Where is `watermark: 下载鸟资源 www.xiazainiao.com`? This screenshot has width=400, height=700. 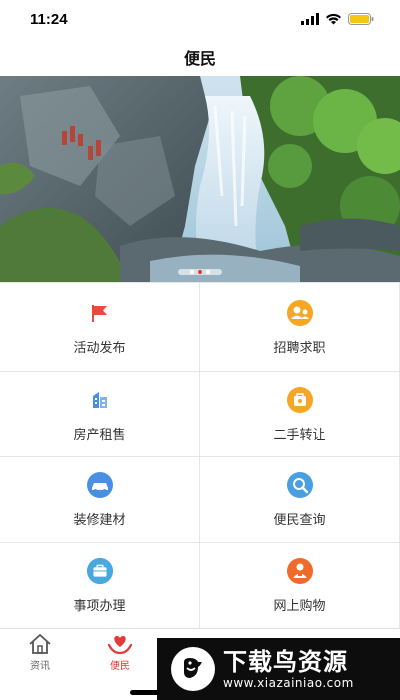
watermark: 下载鸟资源 www.xiazainiao.com is located at coordinates (278, 669).